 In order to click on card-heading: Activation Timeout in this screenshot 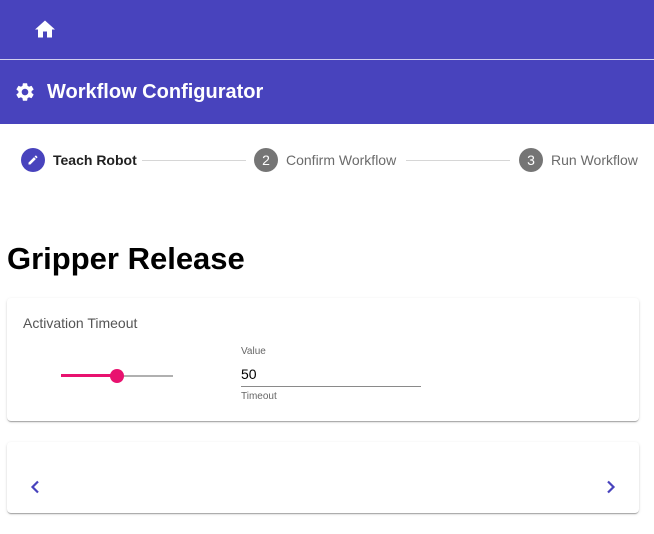, I will do `click(80, 323)`.